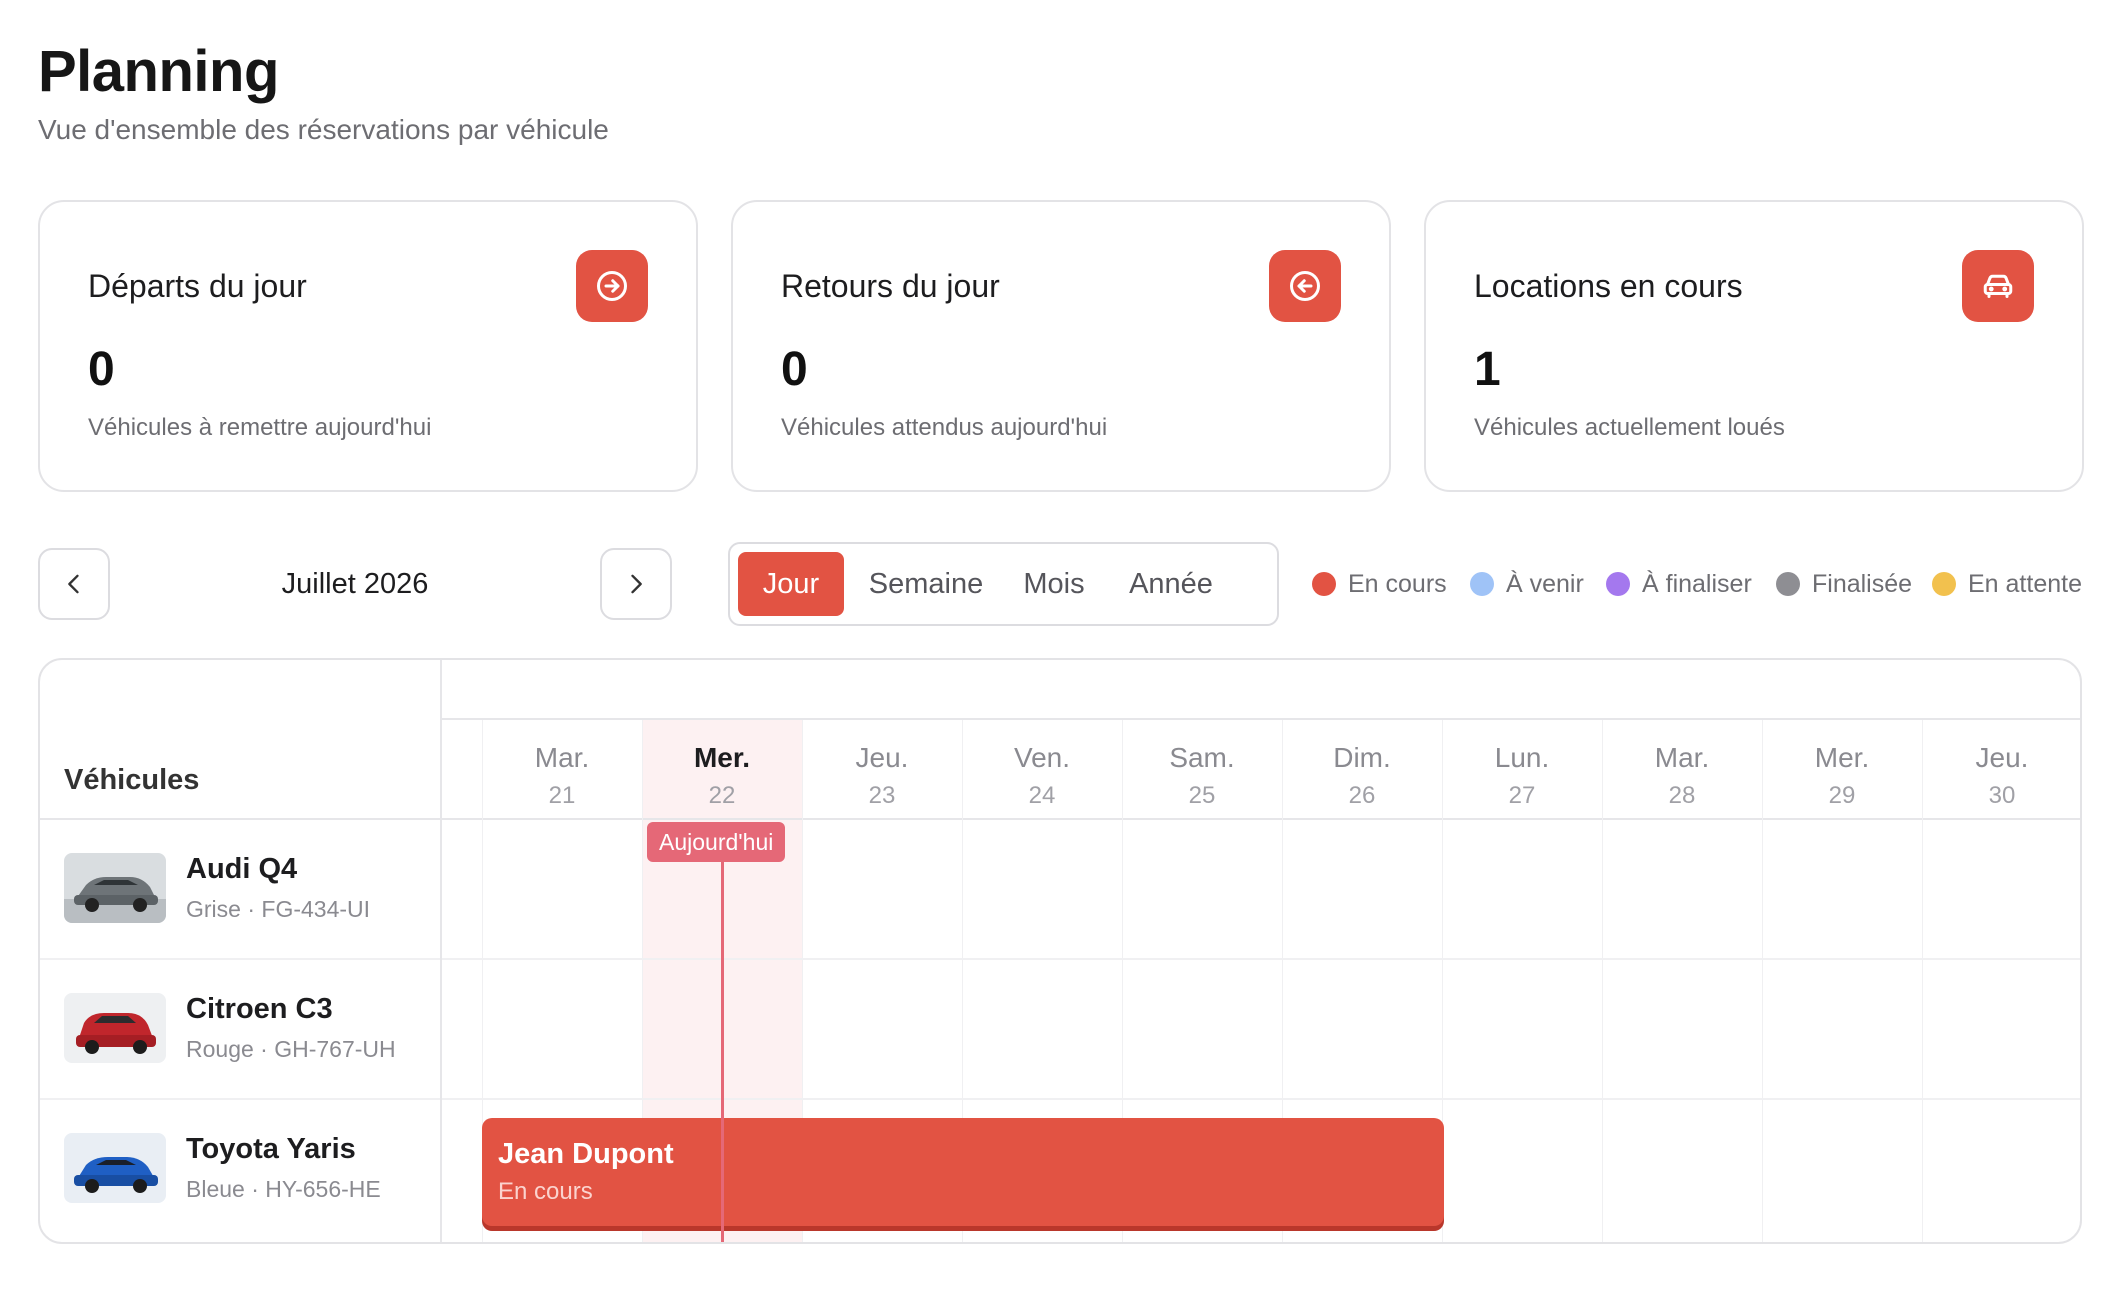  Describe the element at coordinates (242, 869) in the screenshot. I see `vehicle-name: Audi Q4` at that location.